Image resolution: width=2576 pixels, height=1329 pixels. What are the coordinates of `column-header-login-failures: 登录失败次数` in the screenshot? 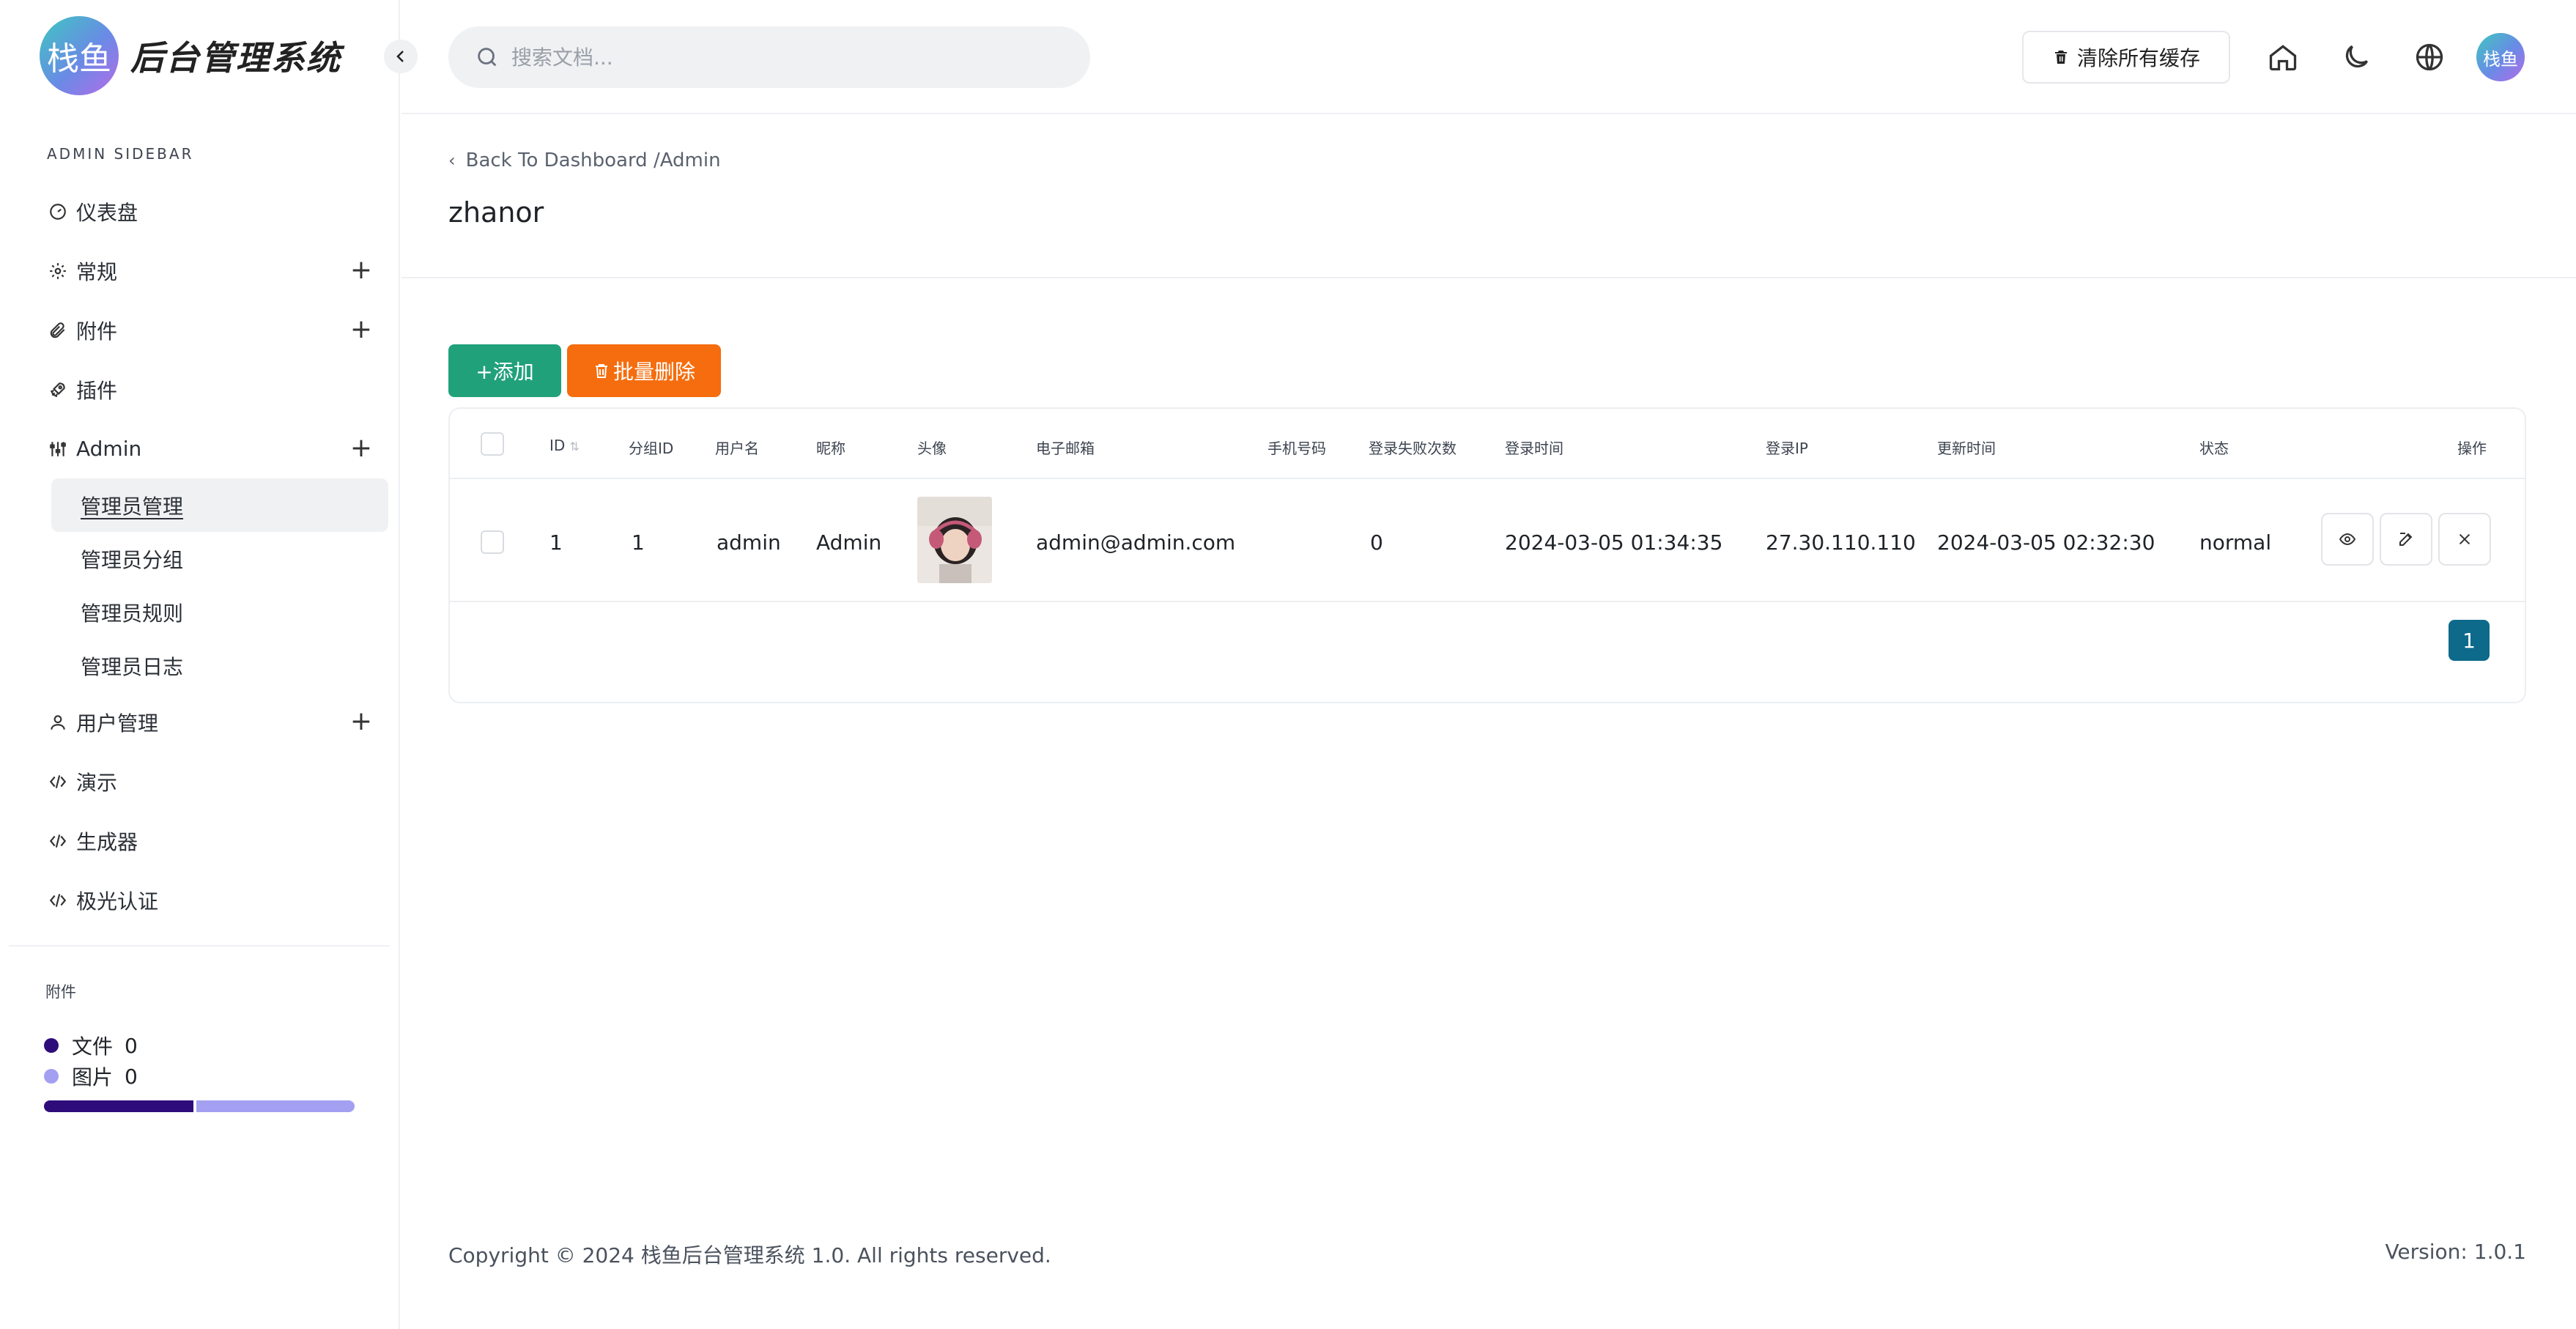 It's located at (1413, 448).